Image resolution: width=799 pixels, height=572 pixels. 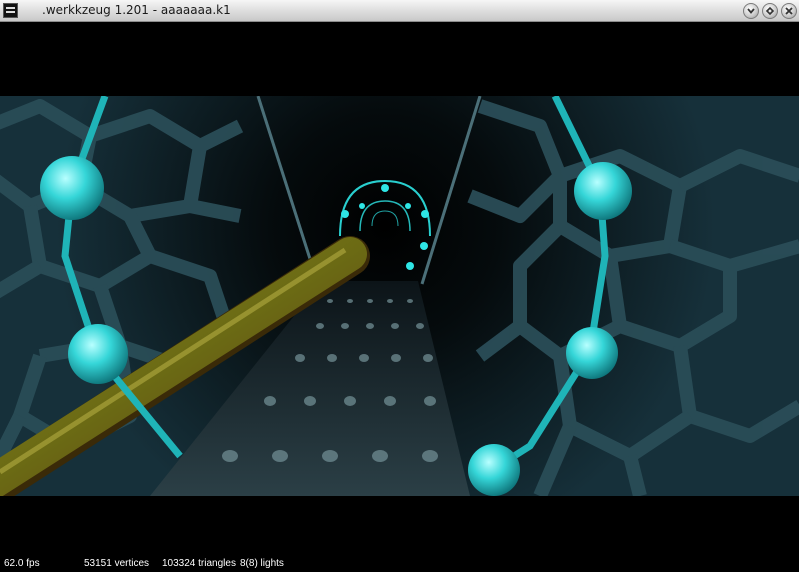 What do you see at coordinates (136, 10) in the screenshot?
I see `window-title: .werkkzeug 1.201 - aaaaaaa.k1` at bounding box center [136, 10].